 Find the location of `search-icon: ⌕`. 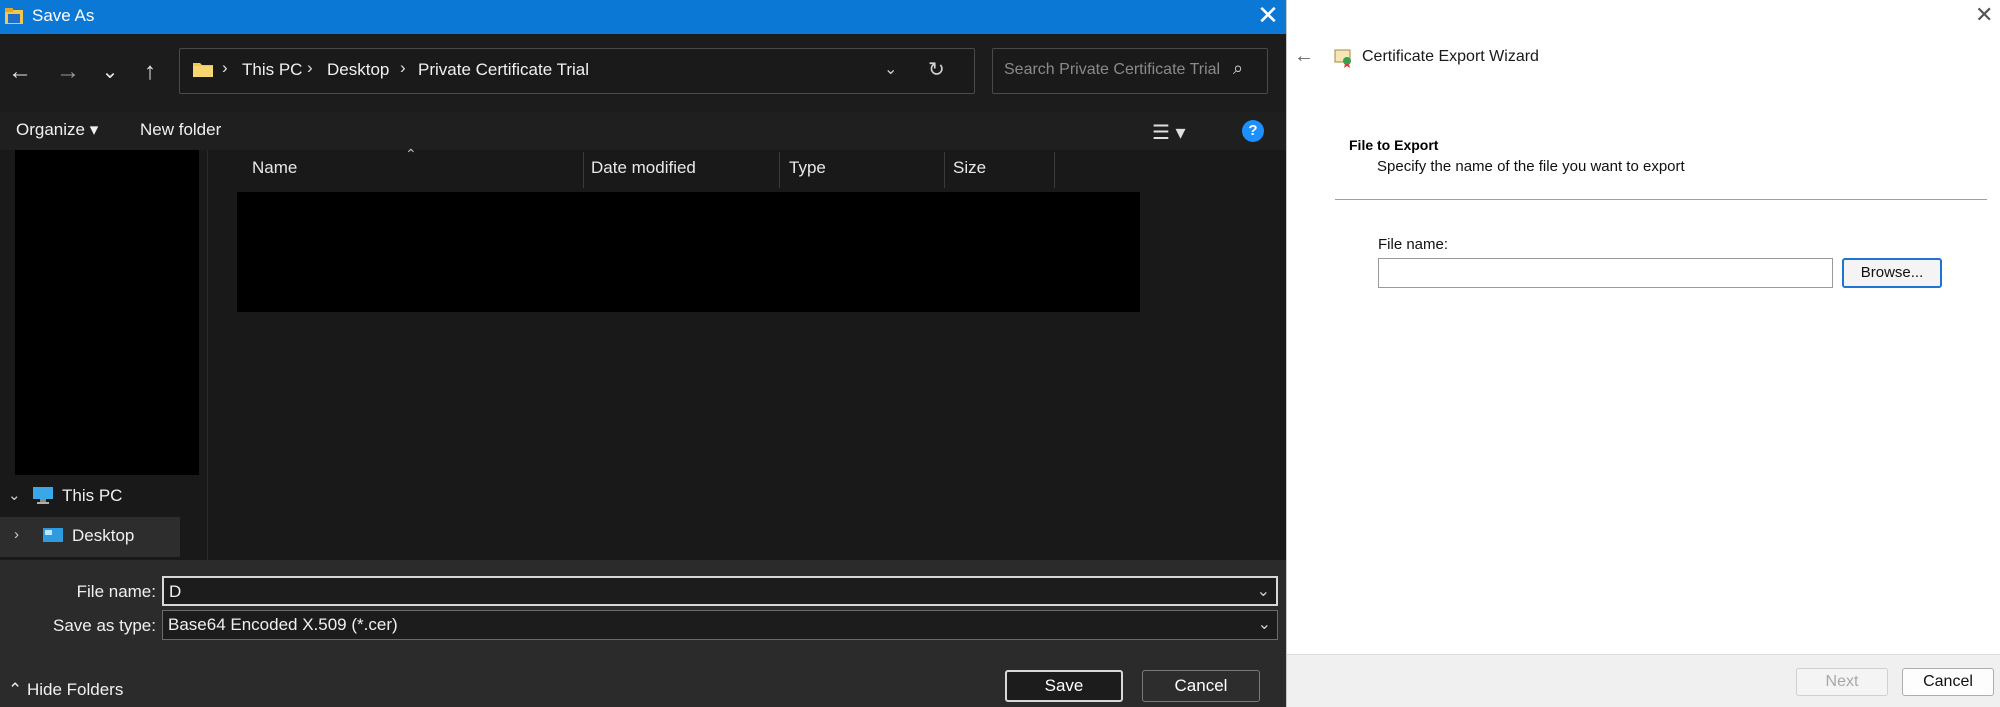

search-icon: ⌕ is located at coordinates (1238, 68).